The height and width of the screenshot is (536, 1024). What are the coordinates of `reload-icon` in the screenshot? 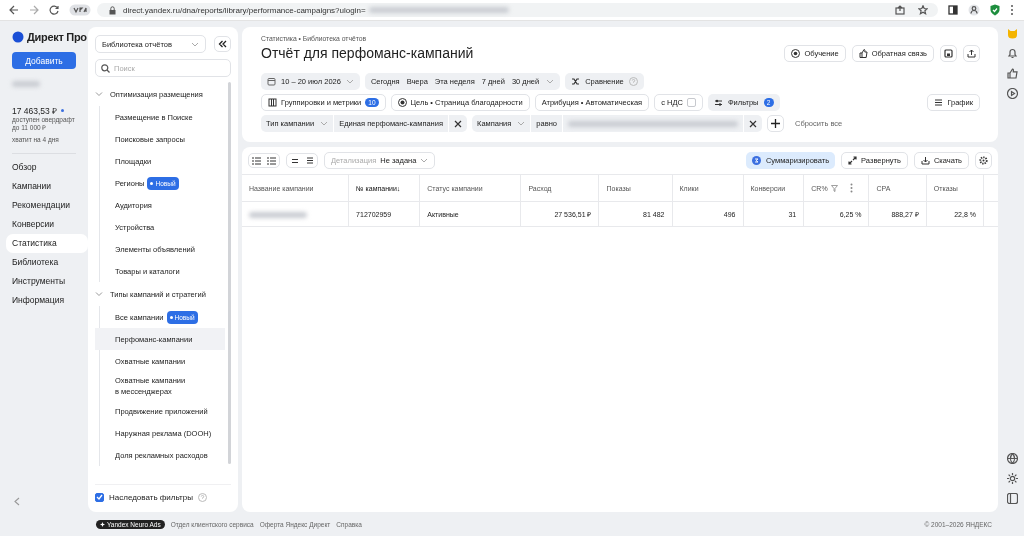 It's located at (54, 10).